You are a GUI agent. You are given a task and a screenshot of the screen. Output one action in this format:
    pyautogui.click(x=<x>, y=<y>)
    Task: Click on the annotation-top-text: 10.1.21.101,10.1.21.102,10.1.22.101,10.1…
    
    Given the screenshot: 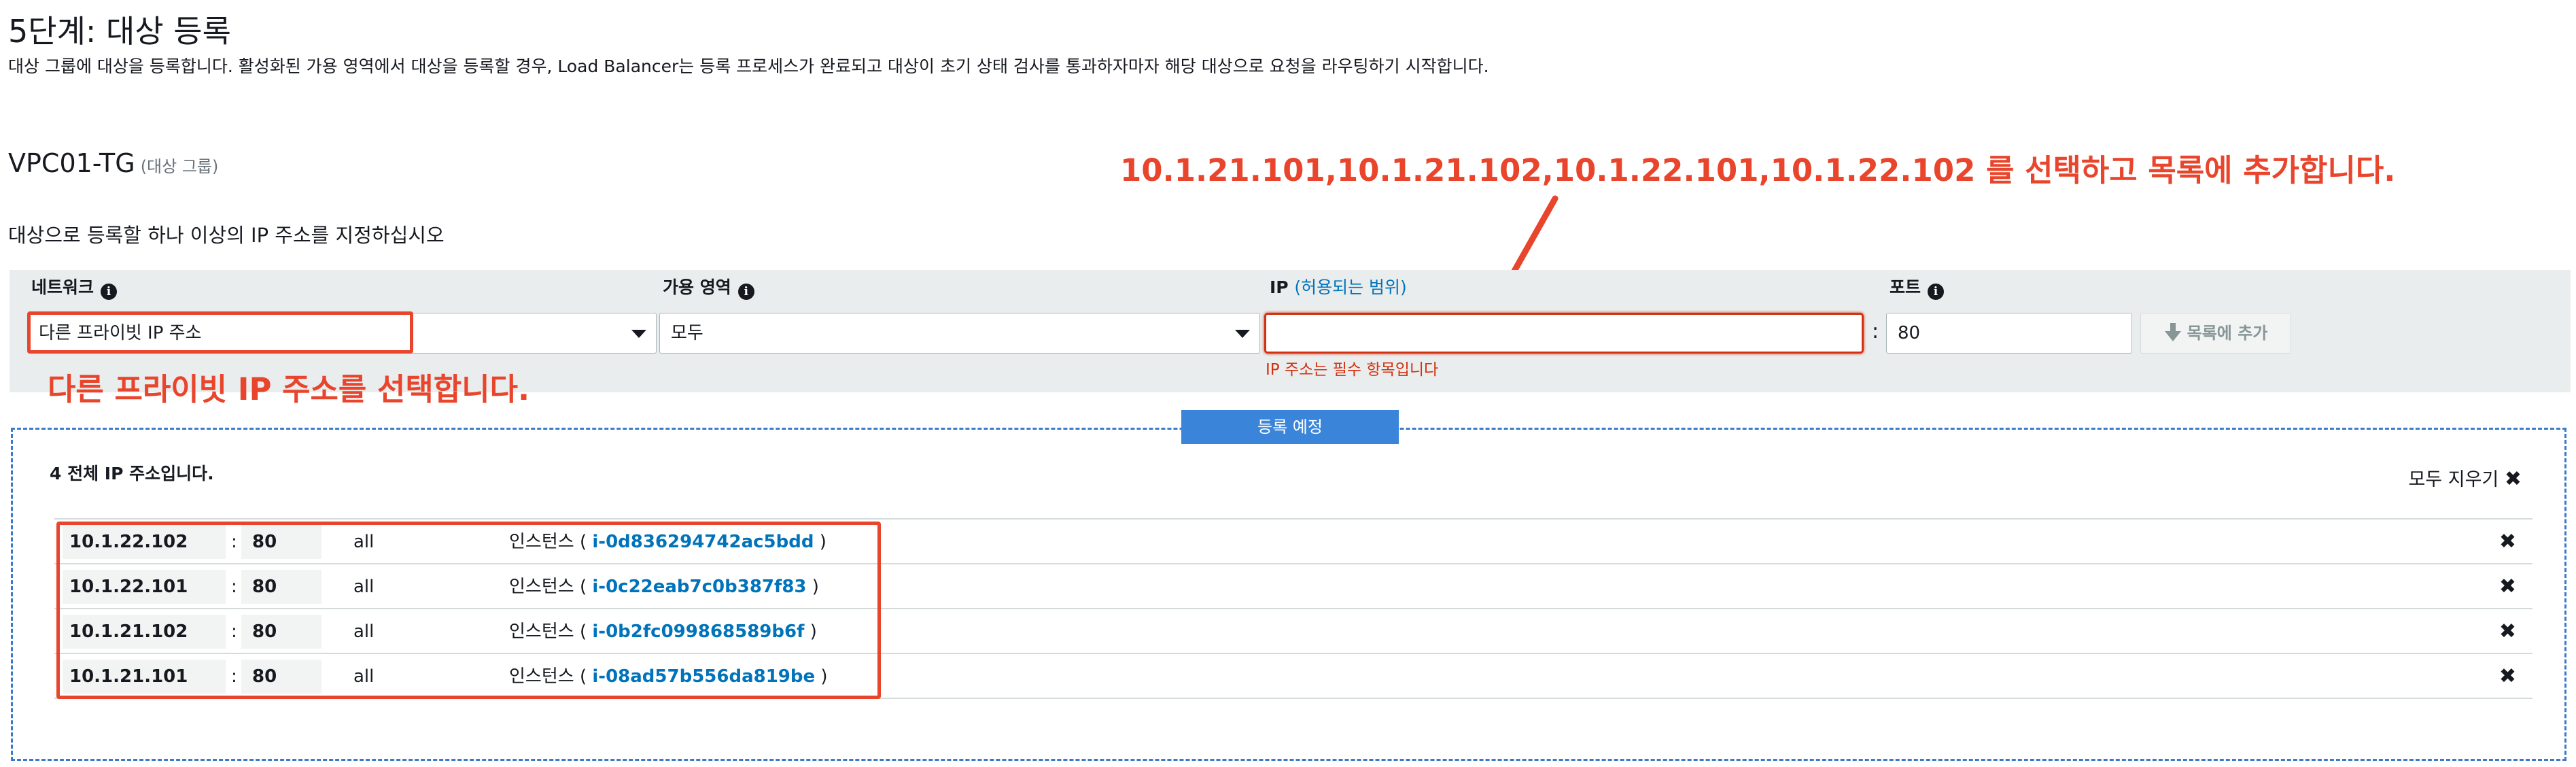 What is the action you would take?
    pyautogui.click(x=1758, y=170)
    